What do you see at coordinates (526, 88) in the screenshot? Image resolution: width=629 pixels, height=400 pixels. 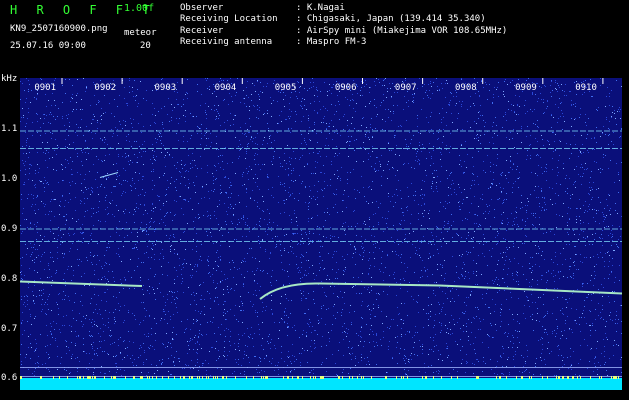 I see `x-tick-label: 0909` at bounding box center [526, 88].